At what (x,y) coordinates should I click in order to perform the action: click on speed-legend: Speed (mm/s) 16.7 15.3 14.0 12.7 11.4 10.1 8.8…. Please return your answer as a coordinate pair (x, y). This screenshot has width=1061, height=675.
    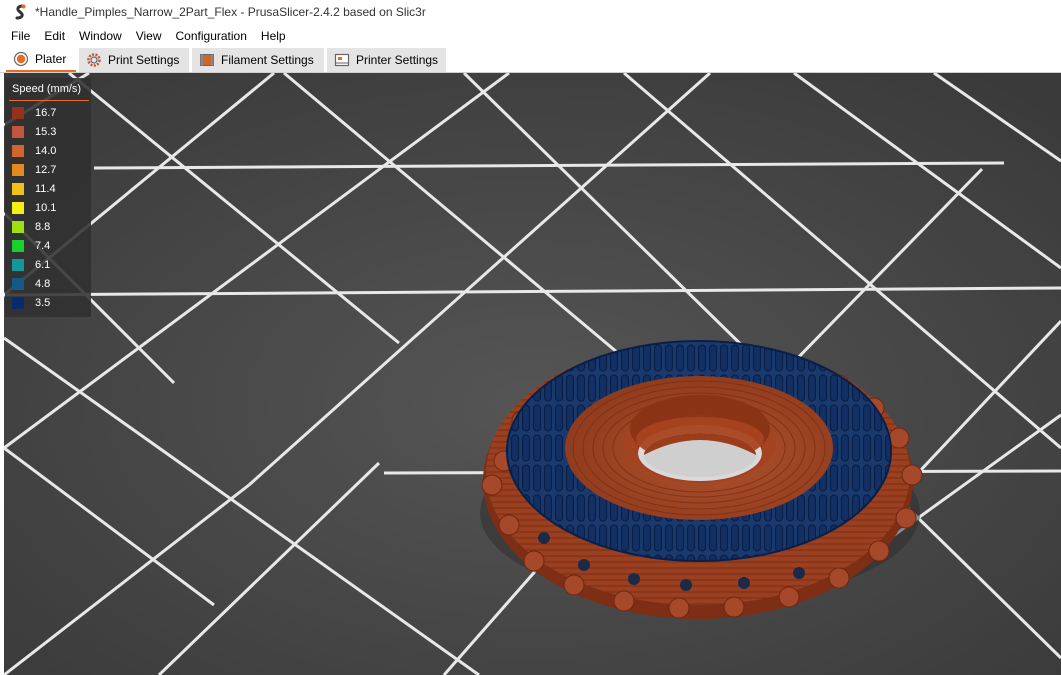
    Looking at the image, I should click on (48, 197).